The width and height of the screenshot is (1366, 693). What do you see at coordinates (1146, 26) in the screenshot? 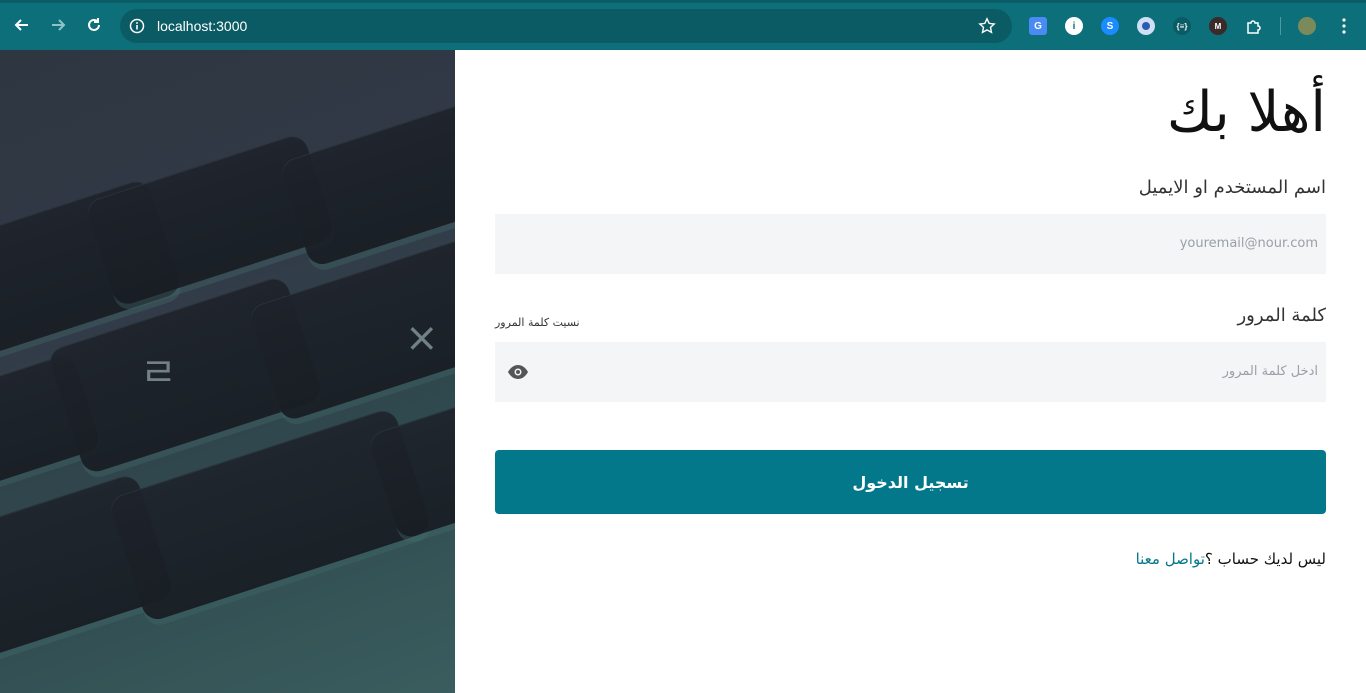
I see `circle-extension-icon` at bounding box center [1146, 26].